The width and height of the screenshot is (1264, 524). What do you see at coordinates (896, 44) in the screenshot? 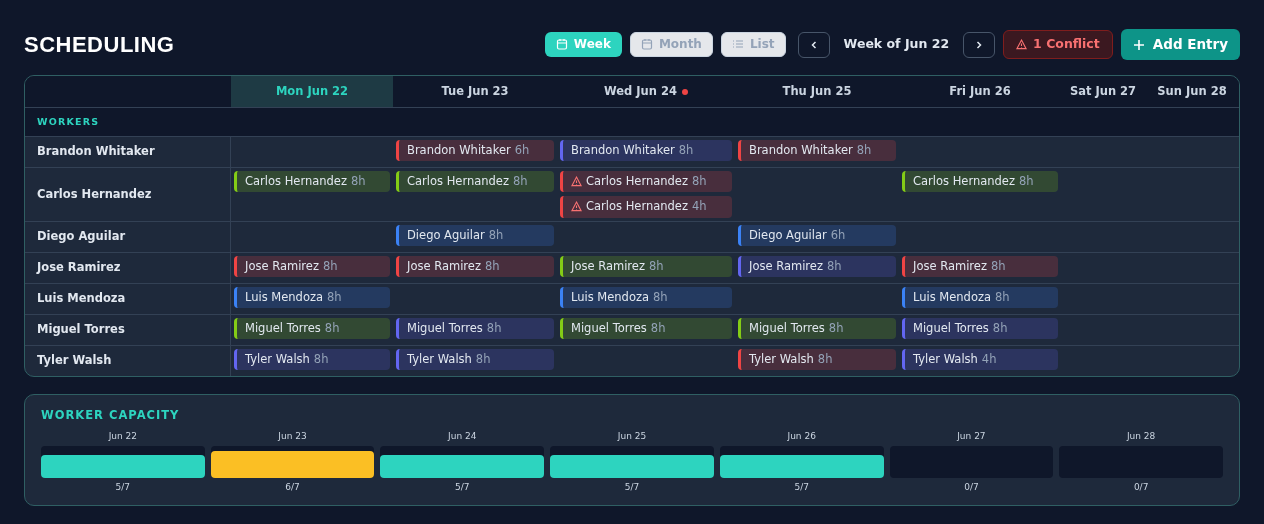
I see `period-label: Week of Jun 22` at bounding box center [896, 44].